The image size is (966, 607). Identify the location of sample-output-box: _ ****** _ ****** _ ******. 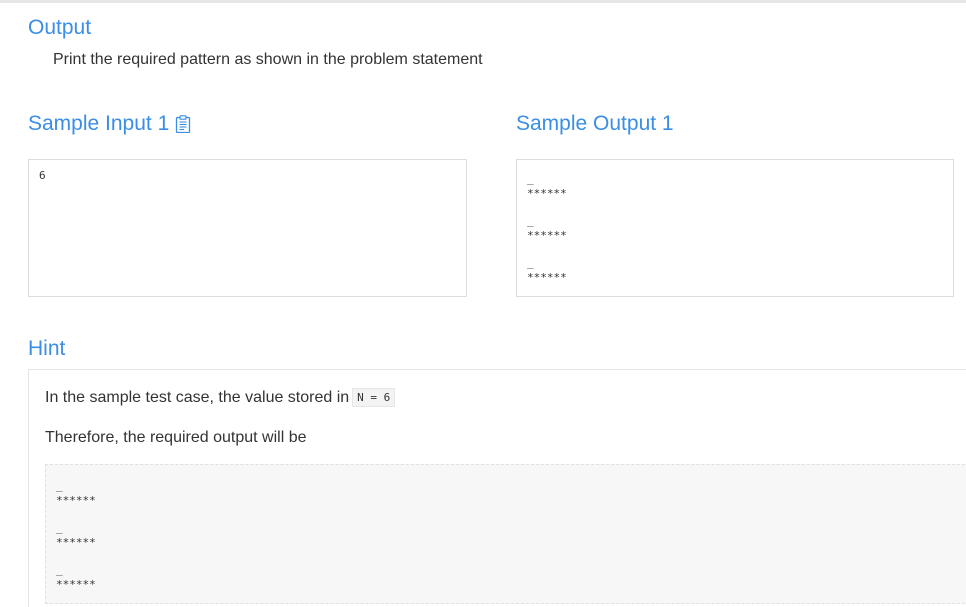
(735, 228).